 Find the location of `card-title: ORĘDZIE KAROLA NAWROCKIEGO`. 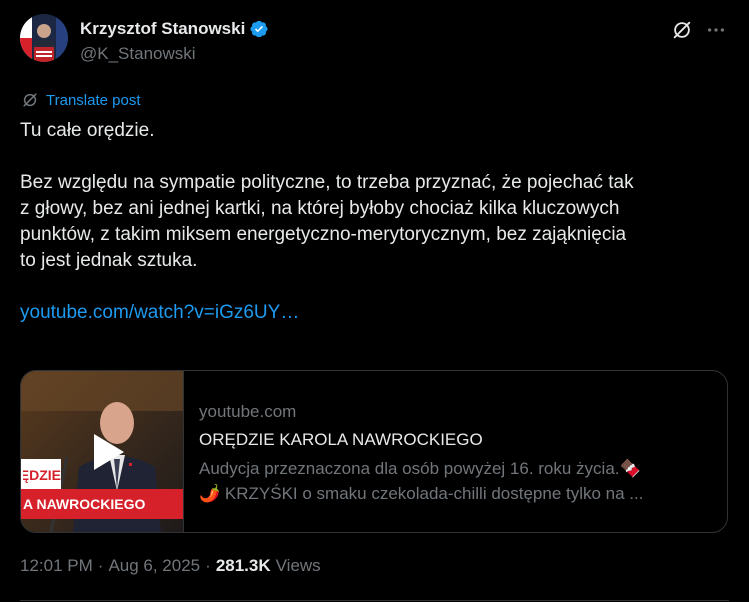

card-title: ORĘDZIE KAROLA NAWROCKIEGO is located at coordinates (341, 439).